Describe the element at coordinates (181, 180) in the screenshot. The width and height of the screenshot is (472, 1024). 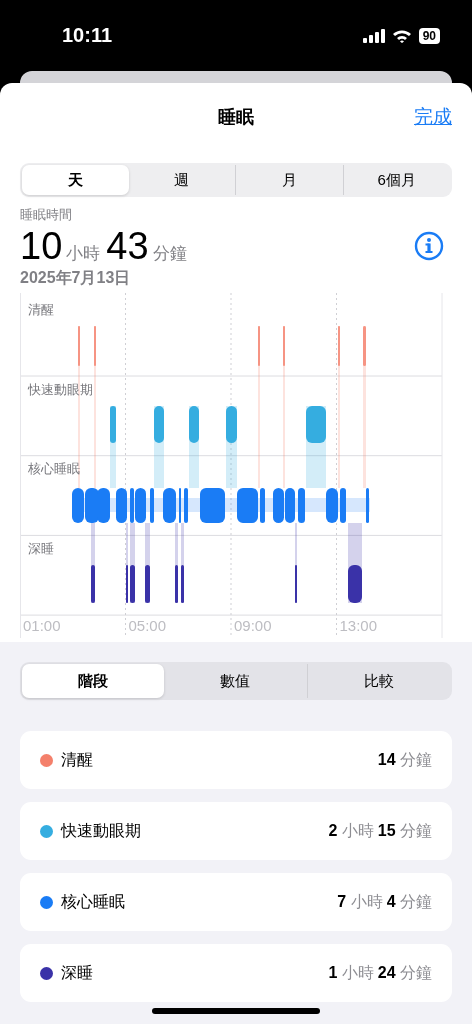
I see `period-tab: 週` at that location.